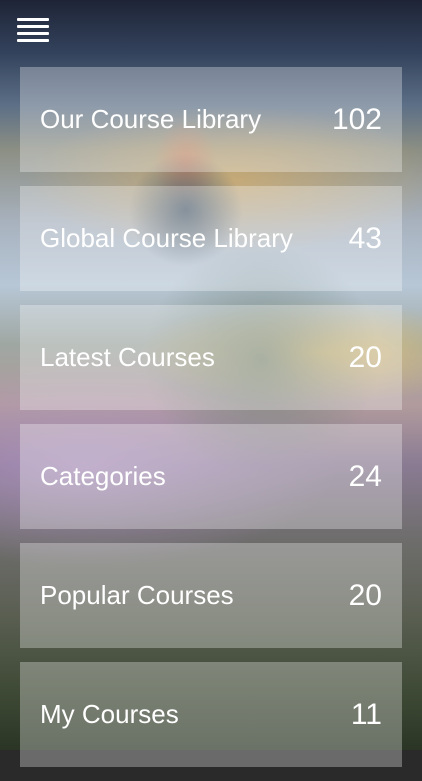 This screenshot has height=781, width=422. Describe the element at coordinates (137, 595) in the screenshot. I see `menu-item-label: Popular Courses` at that location.